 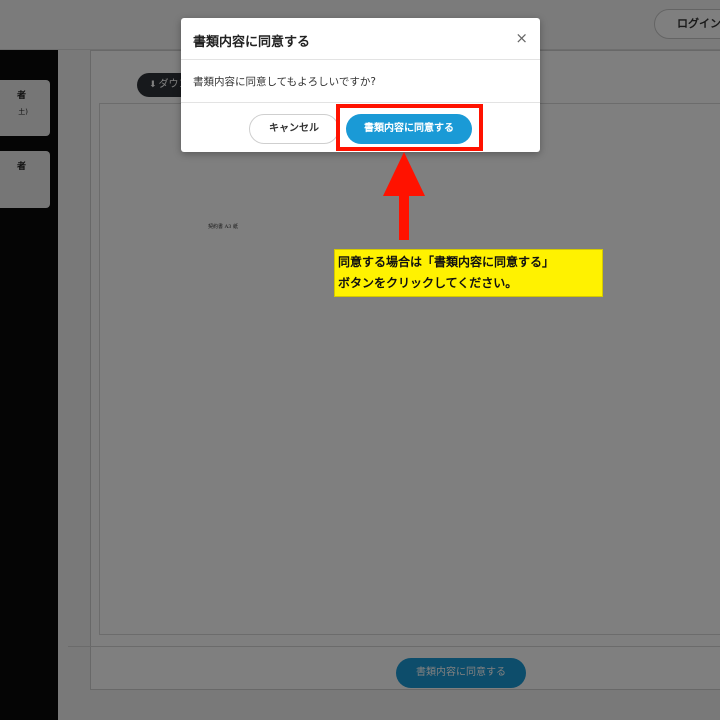 What do you see at coordinates (294, 129) in the screenshot?
I see `cancel-button: キャンセル` at bounding box center [294, 129].